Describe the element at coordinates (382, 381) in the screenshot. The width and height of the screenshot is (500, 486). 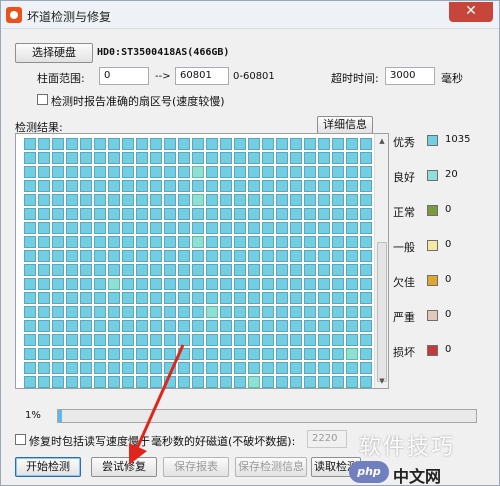
I see `scroll-down-icon: ▼` at that location.